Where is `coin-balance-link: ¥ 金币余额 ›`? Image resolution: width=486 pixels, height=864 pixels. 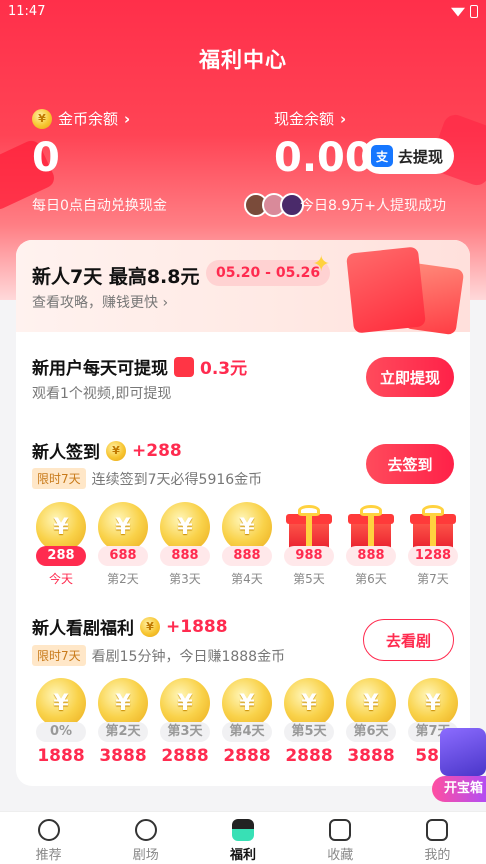 coin-balance-link: ¥ 金币余额 › is located at coordinates (81, 118).